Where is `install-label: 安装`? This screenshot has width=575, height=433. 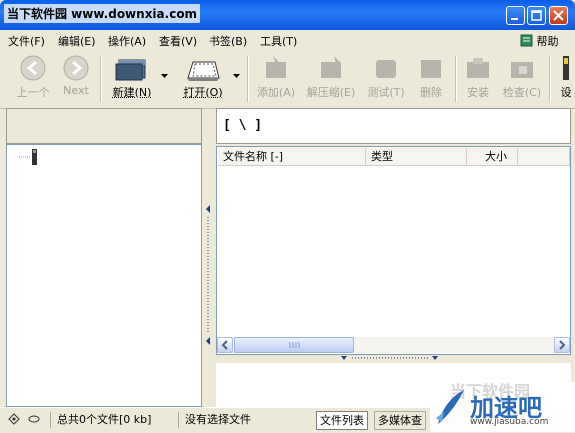
install-label: 安装 is located at coordinates (478, 92).